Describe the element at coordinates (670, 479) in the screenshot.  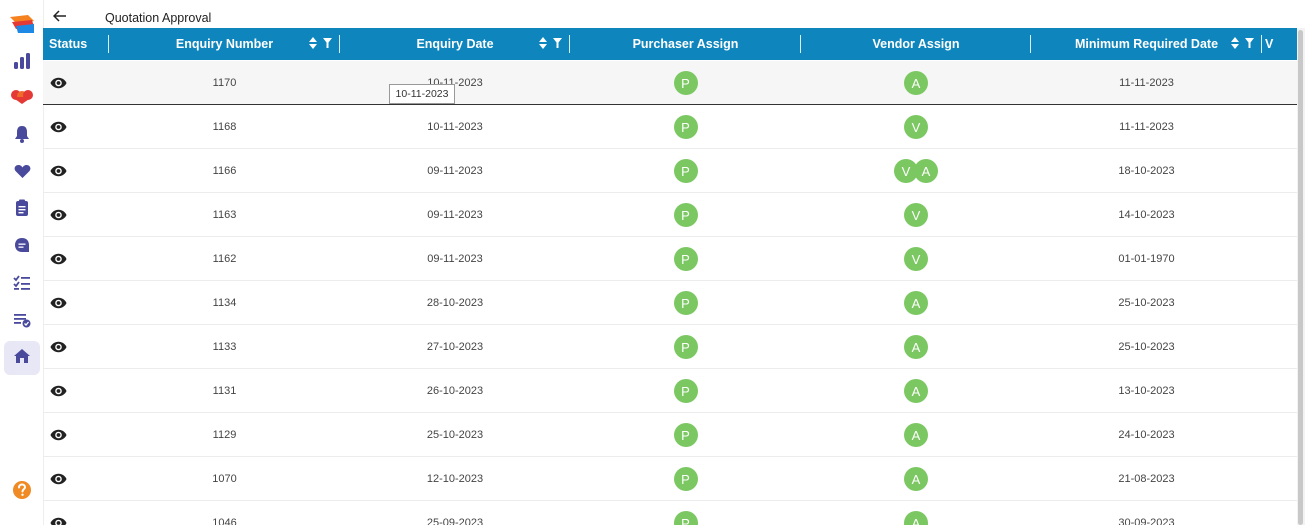
I see `table-row: 1070 12-10-2023 P A 21-08-2023` at that location.